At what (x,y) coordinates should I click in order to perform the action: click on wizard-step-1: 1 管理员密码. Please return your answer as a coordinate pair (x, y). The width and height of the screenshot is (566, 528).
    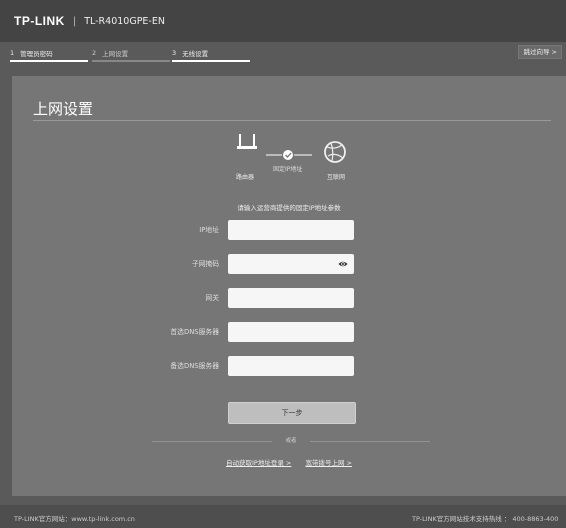
    Looking at the image, I should click on (31, 53).